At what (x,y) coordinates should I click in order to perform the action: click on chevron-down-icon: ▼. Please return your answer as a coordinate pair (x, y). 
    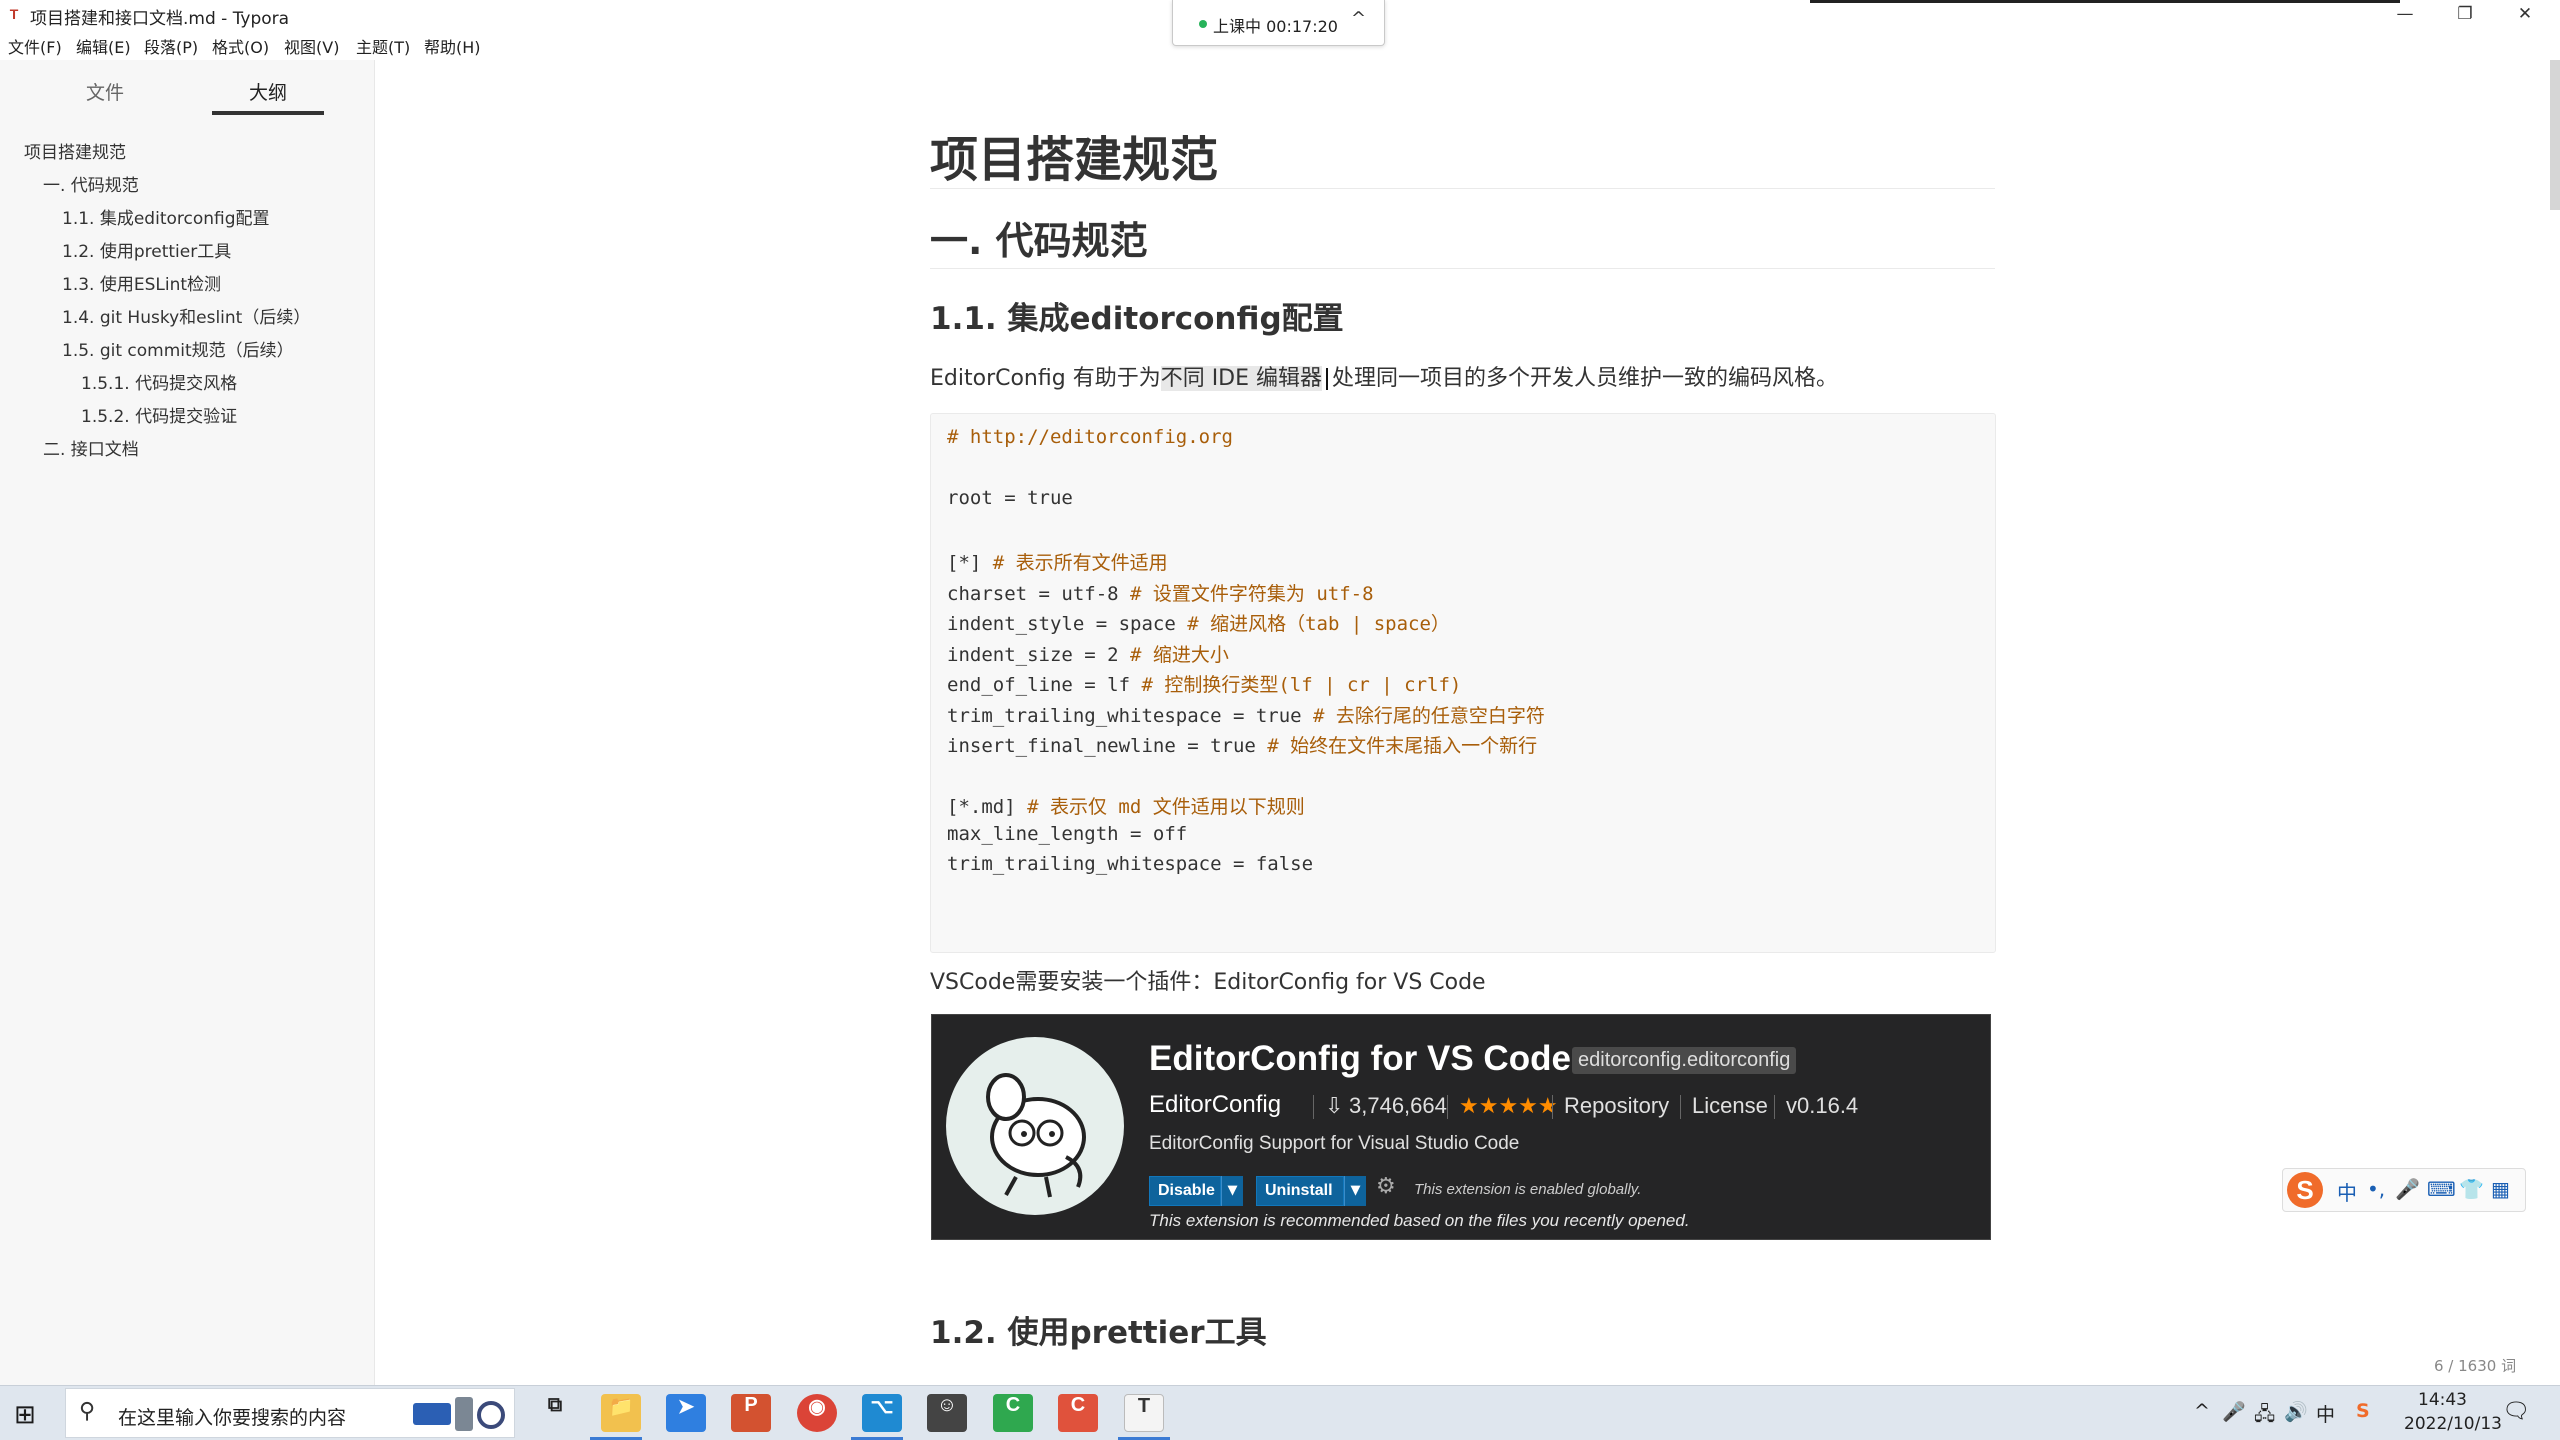
    Looking at the image, I should click on (1232, 1191).